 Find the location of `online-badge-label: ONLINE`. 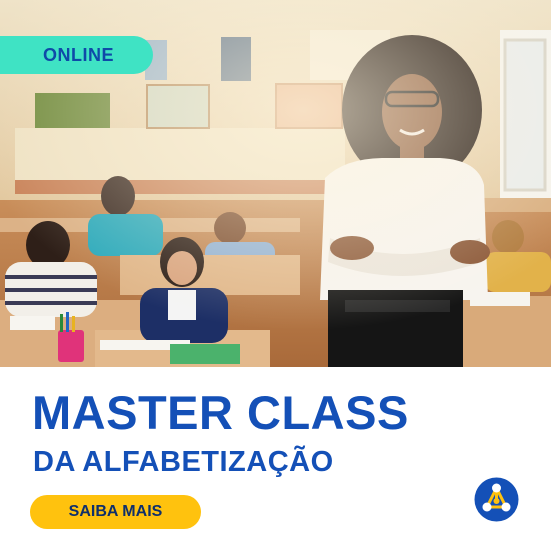

online-badge-label: ONLINE is located at coordinates (78, 54).